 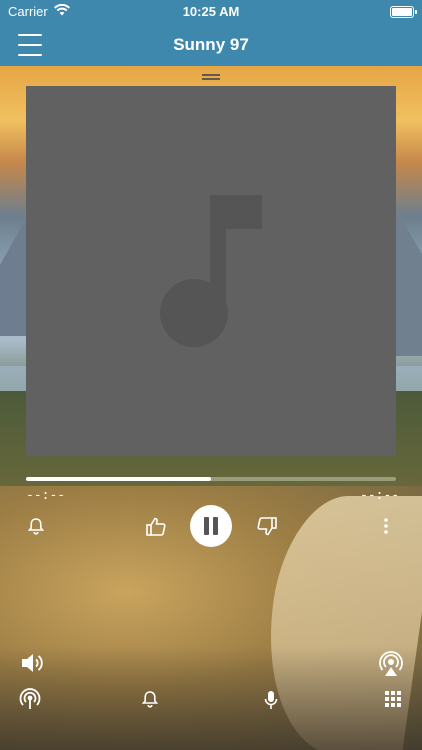 I want to click on battery-icon, so click(x=403, y=12).